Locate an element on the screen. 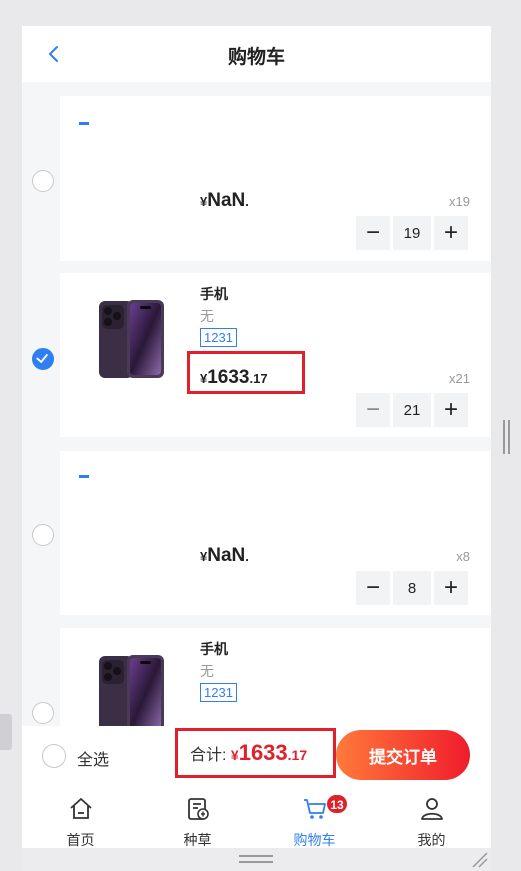 The image size is (521, 871). tab-home: 首页 is located at coordinates (80, 819).